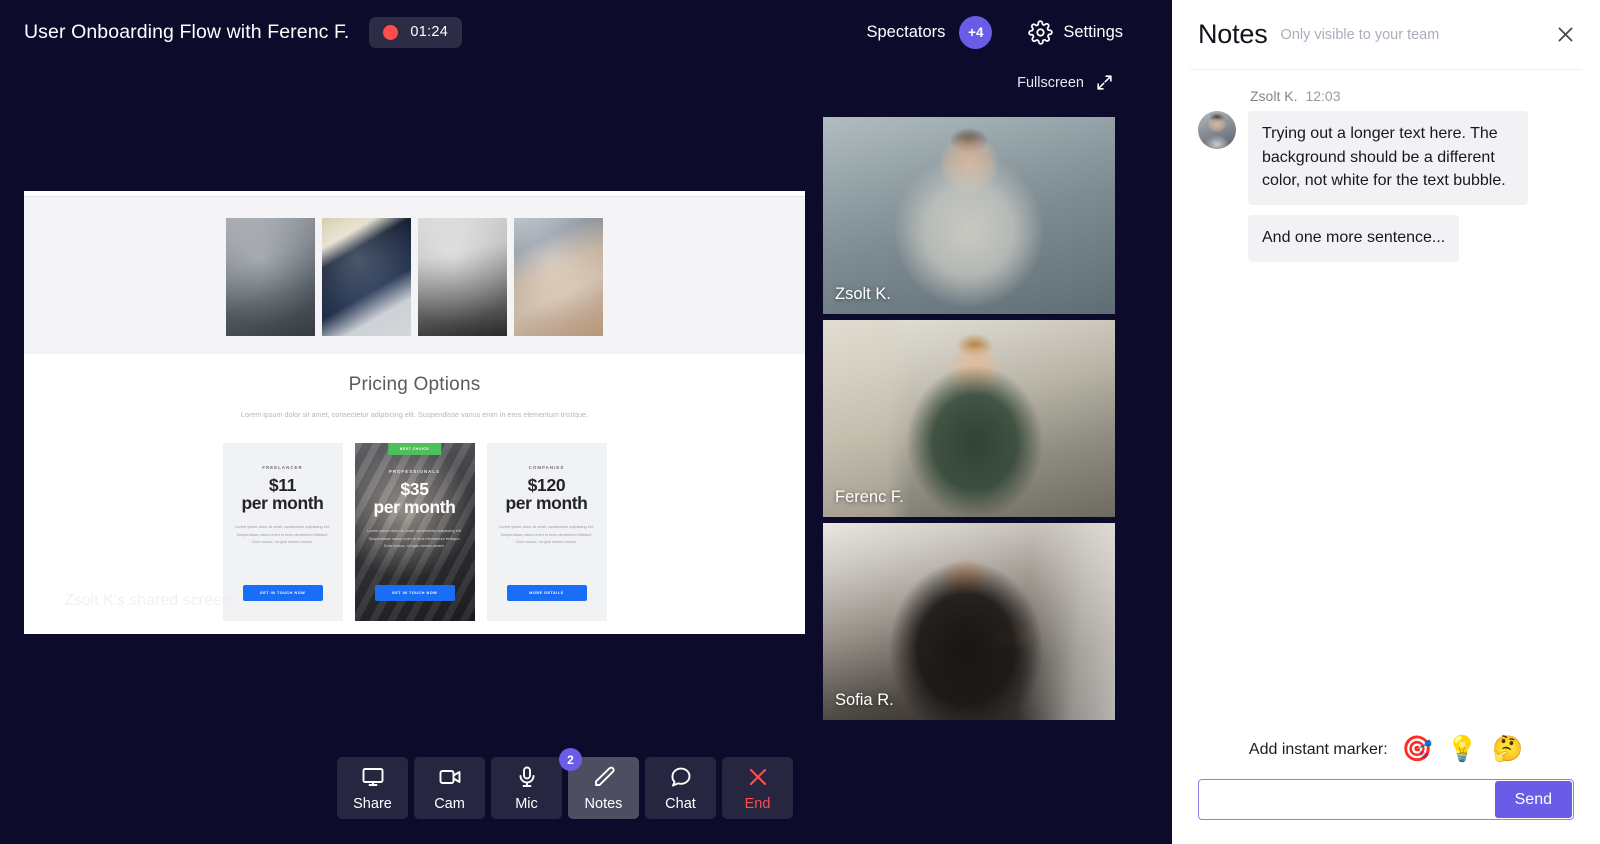 The height and width of the screenshot is (844, 1600). What do you see at coordinates (1050, 82) in the screenshot?
I see `fullscreen-label: Fullscreen` at bounding box center [1050, 82].